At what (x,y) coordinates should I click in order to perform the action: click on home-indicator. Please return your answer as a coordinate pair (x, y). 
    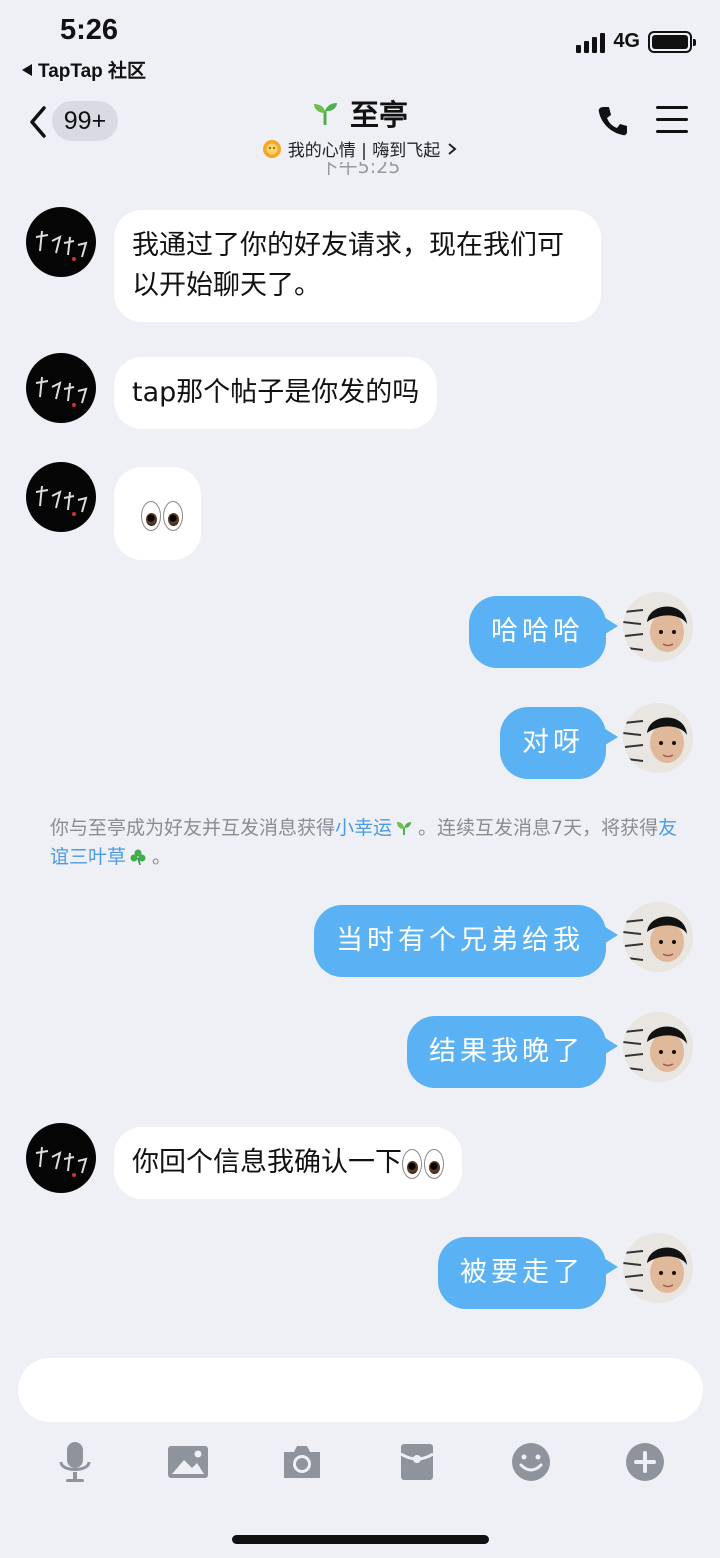
    Looking at the image, I should click on (360, 1539).